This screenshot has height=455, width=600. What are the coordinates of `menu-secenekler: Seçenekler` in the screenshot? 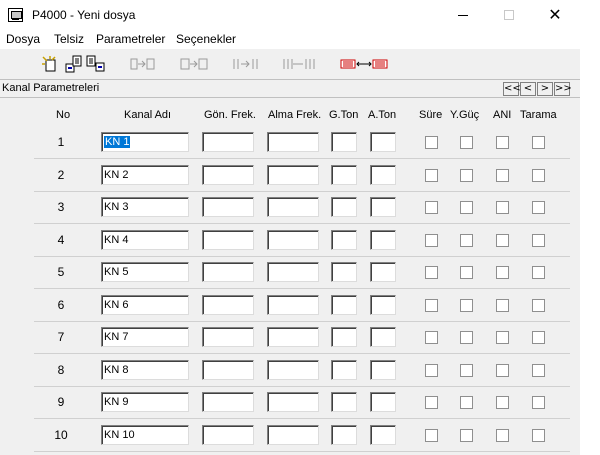 It's located at (206, 39).